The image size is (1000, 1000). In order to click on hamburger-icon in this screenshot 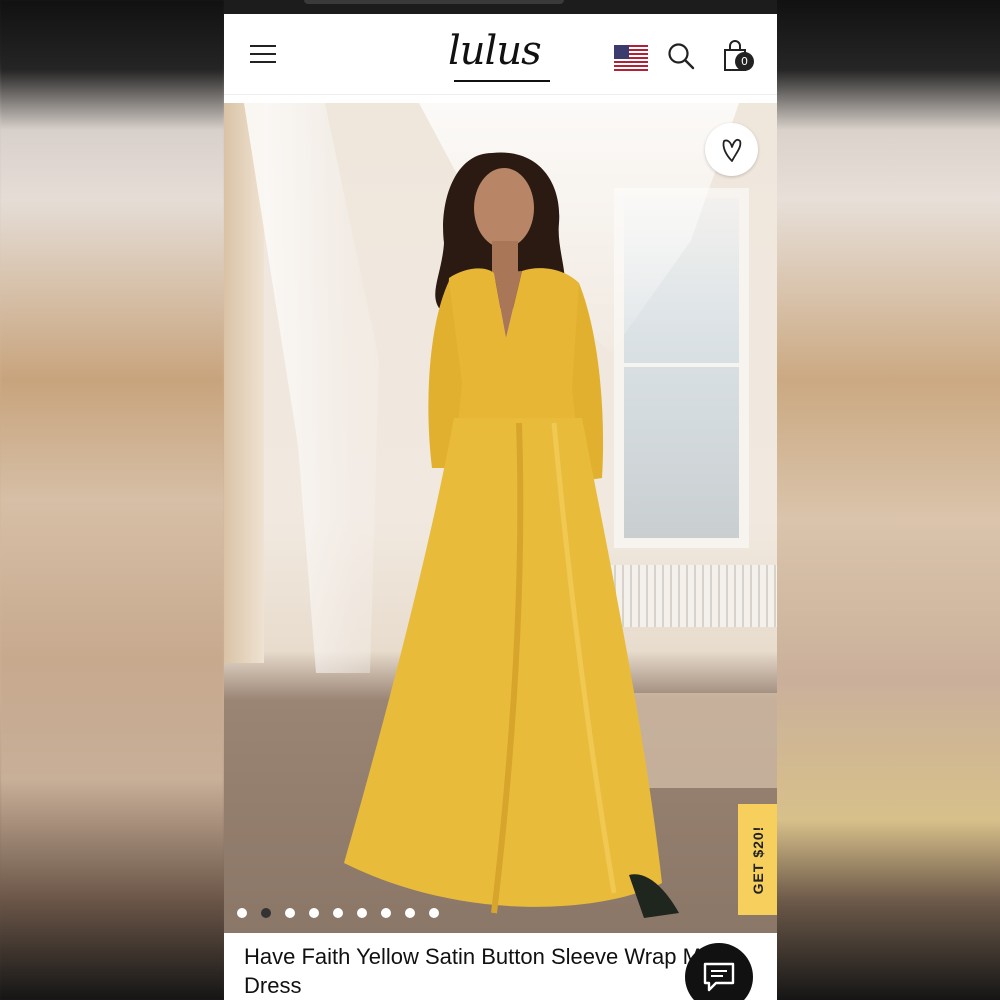, I will do `click(263, 54)`.